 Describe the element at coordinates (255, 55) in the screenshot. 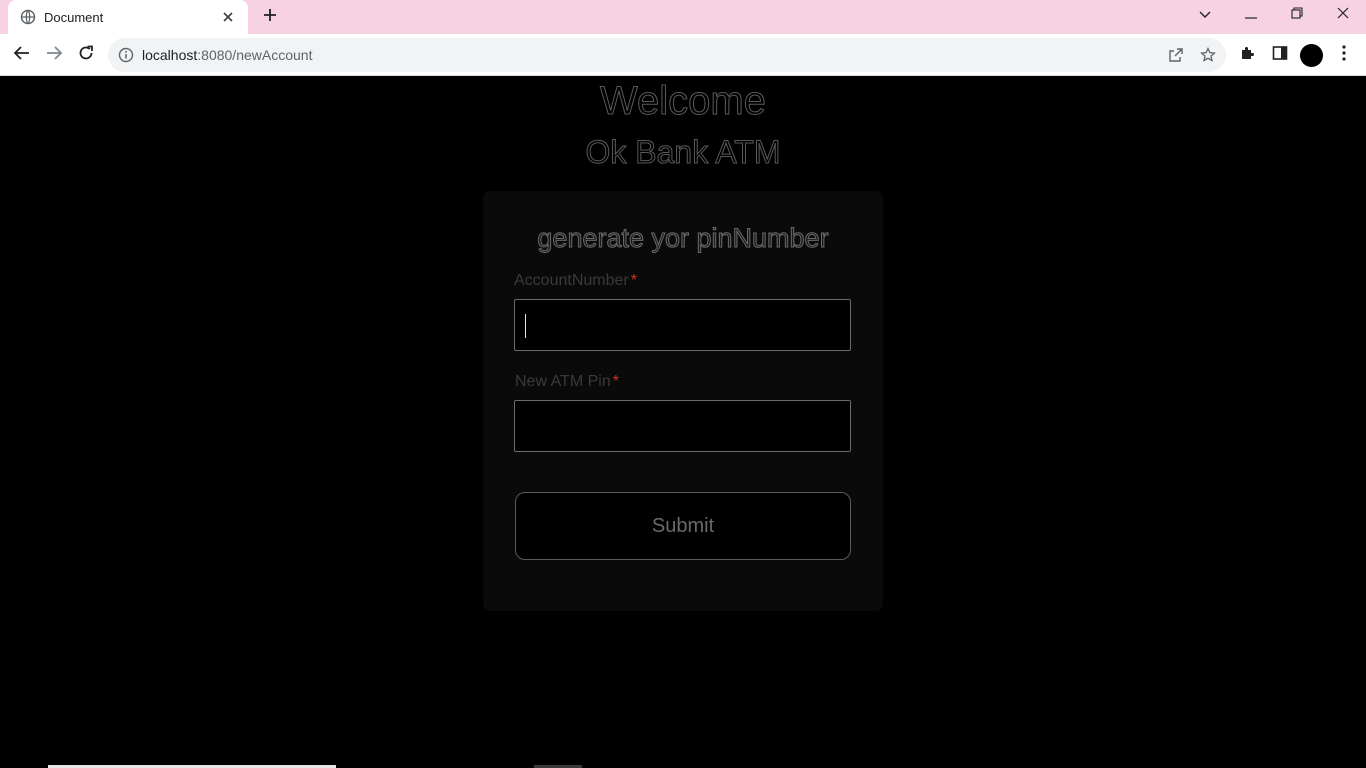

I see `url-path: :8080/newAccount` at that location.